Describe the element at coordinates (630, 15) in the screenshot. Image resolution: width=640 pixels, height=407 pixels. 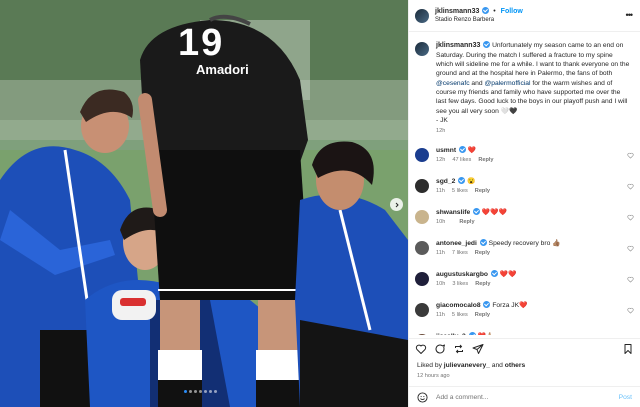
I see `more-options-button: •••` at that location.